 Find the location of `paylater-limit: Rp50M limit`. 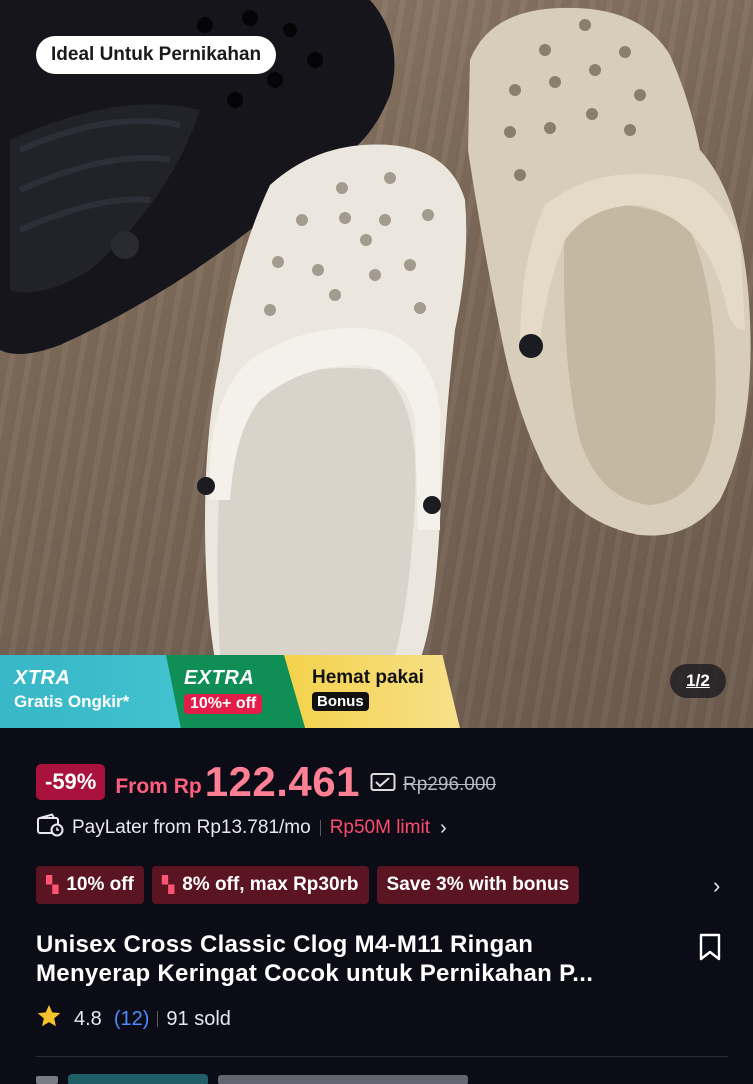

paylater-limit: Rp50M limit is located at coordinates (379, 827).